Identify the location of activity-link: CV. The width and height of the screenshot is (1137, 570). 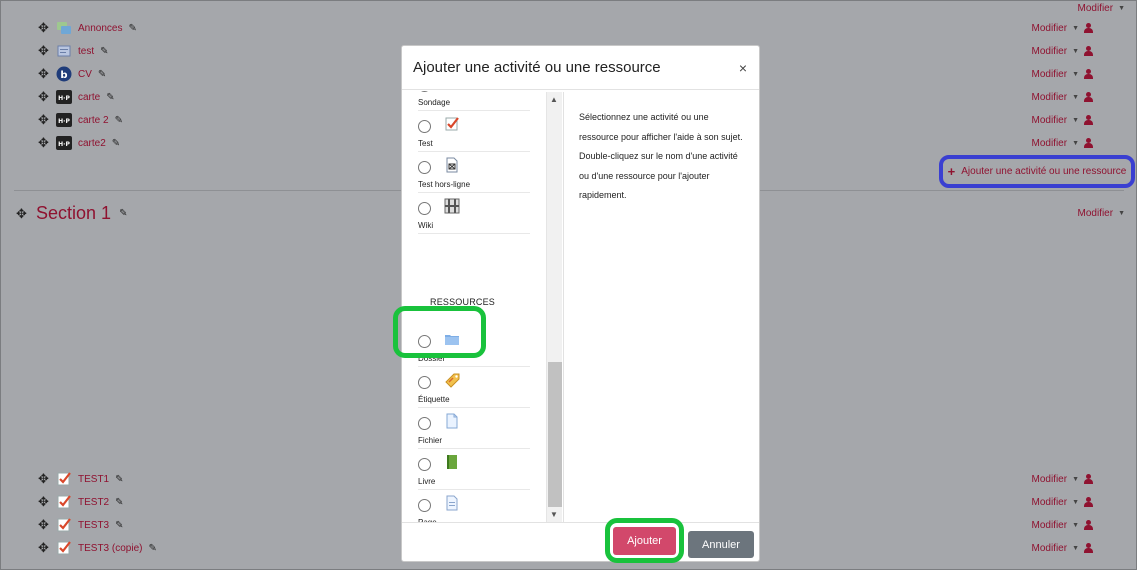
(85, 74).